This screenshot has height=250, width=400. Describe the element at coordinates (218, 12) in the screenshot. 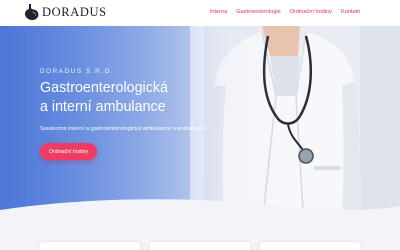

I see `nav-item-interna: Interna` at that location.